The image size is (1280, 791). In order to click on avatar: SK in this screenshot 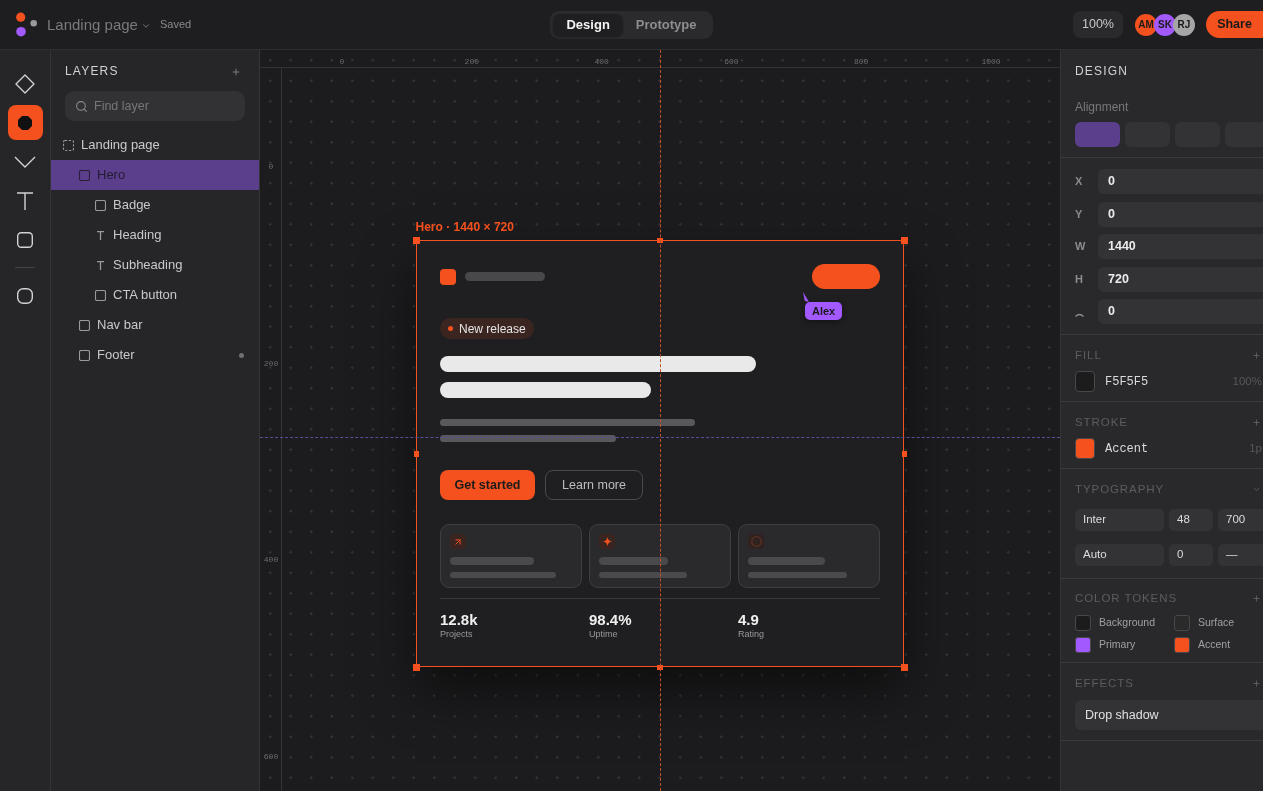, I will do `click(1165, 24)`.